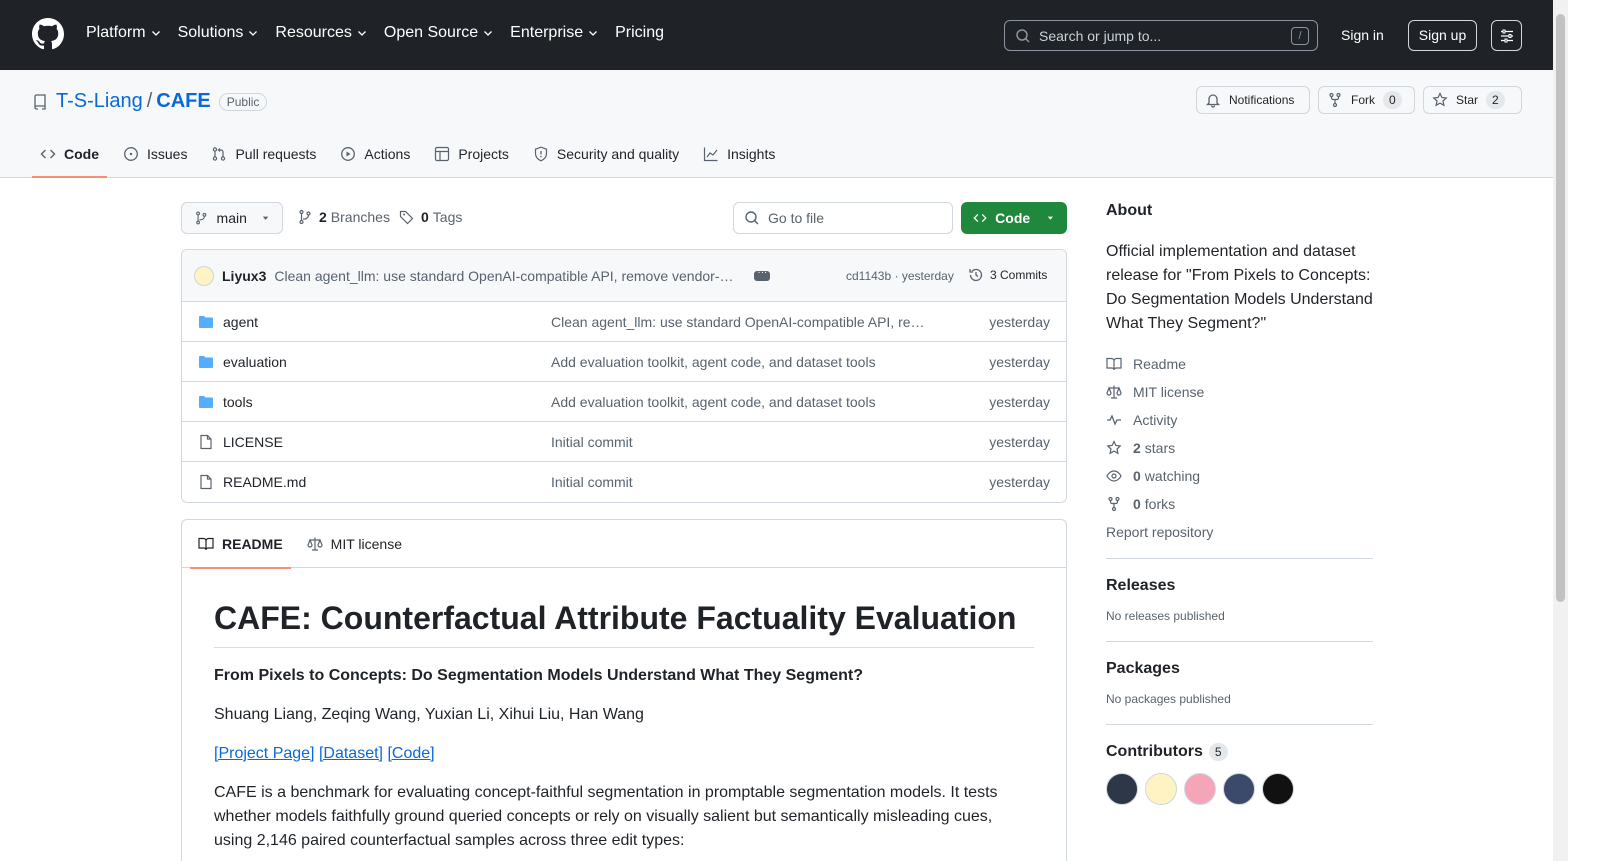  I want to click on search-input: Search or jump to... /, so click(1161, 35).